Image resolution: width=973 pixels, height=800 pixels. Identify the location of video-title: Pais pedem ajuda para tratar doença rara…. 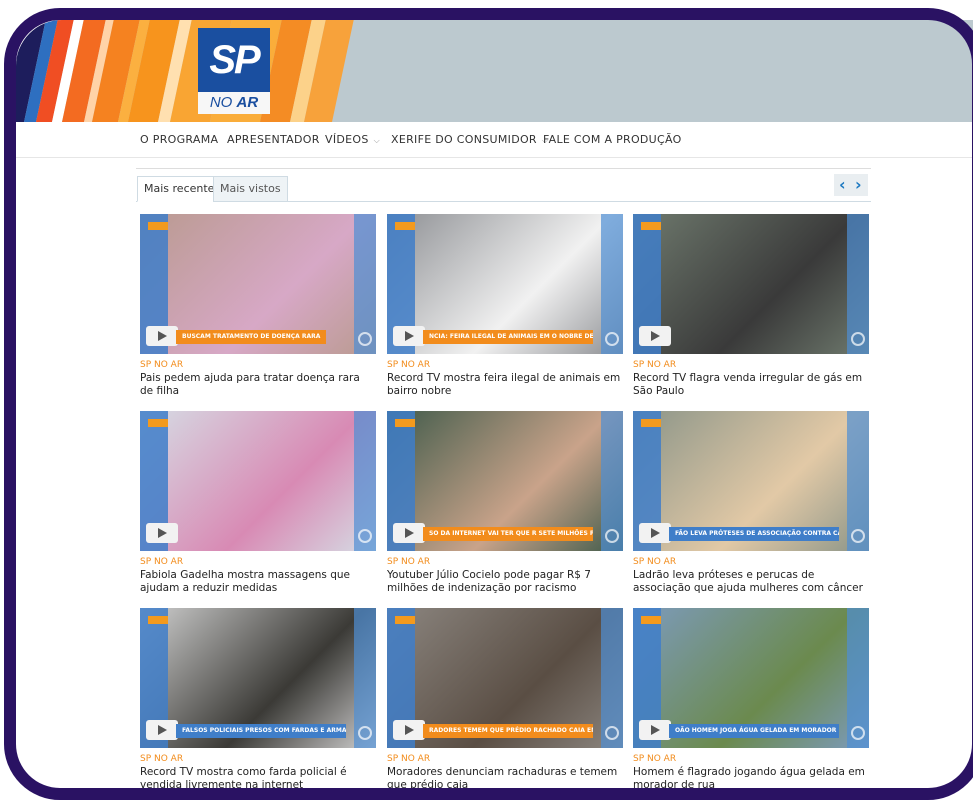
(258, 385).